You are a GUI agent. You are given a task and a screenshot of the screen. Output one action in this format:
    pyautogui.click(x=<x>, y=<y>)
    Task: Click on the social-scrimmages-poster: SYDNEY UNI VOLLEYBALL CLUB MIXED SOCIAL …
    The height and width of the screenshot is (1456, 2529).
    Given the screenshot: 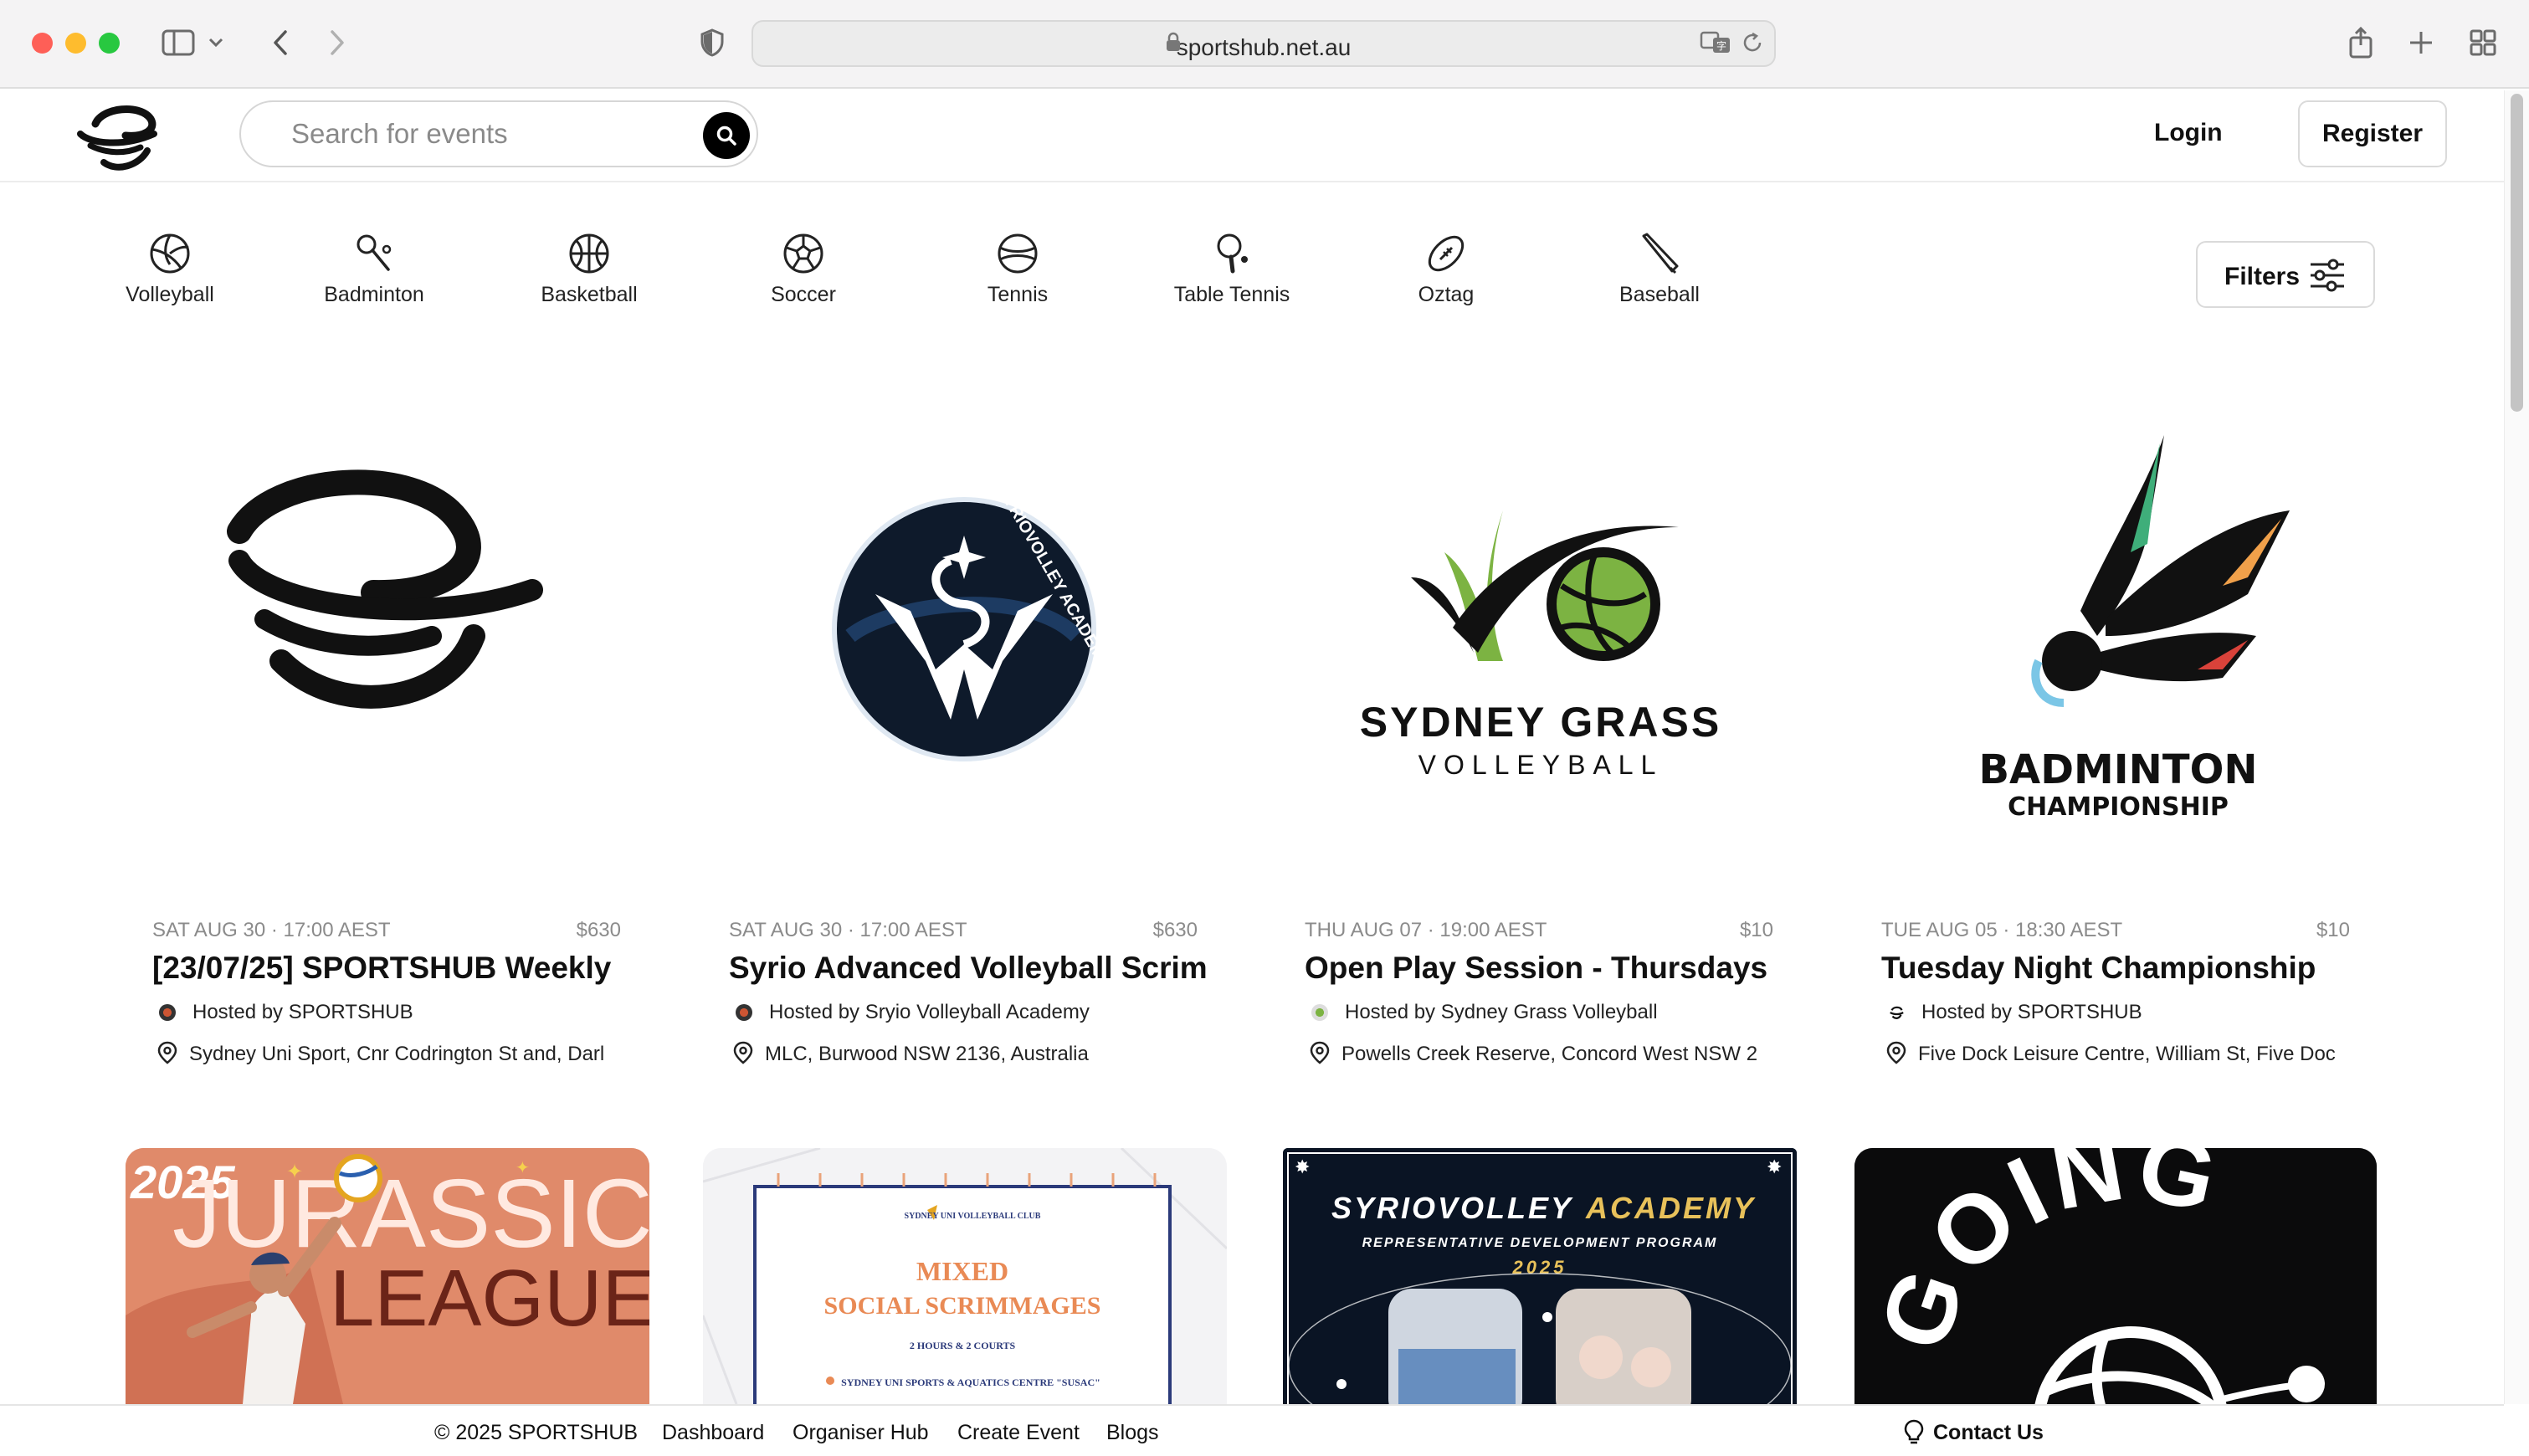 What is the action you would take?
    pyautogui.click(x=965, y=1276)
    